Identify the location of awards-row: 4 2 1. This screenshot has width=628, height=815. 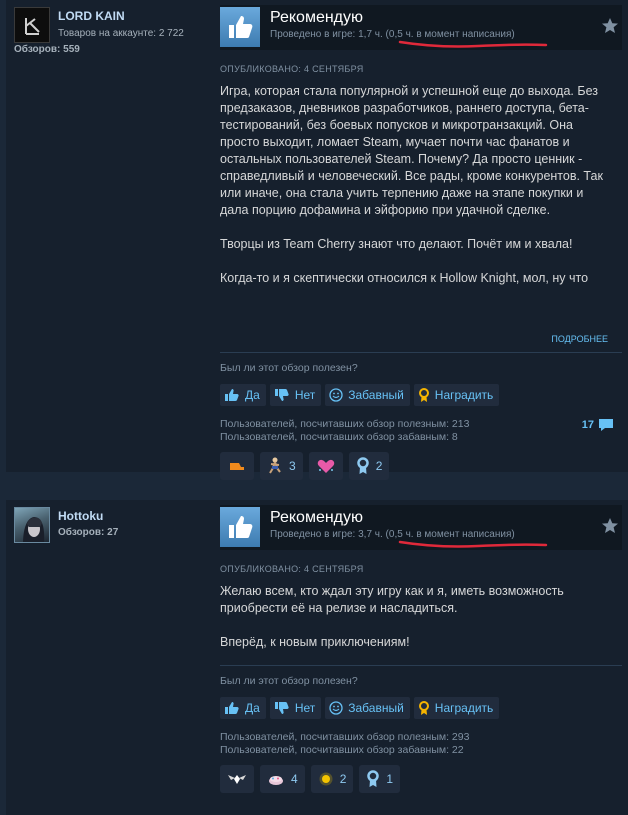
(421, 779).